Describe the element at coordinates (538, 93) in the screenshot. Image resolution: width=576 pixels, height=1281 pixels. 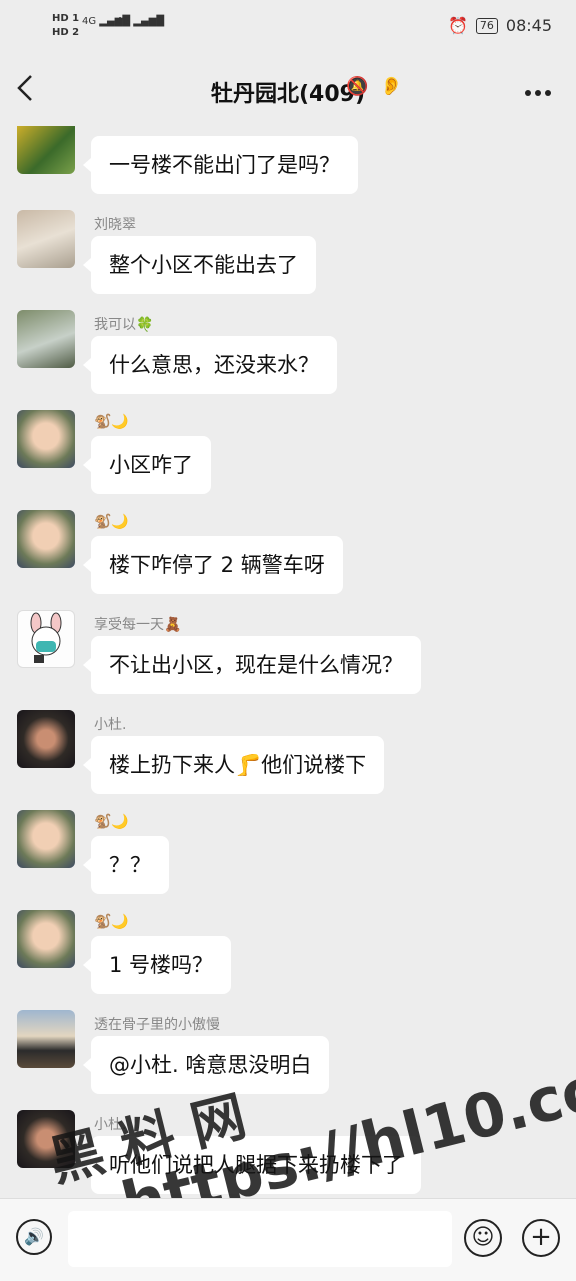
I see `more-horizontal-icon` at that location.